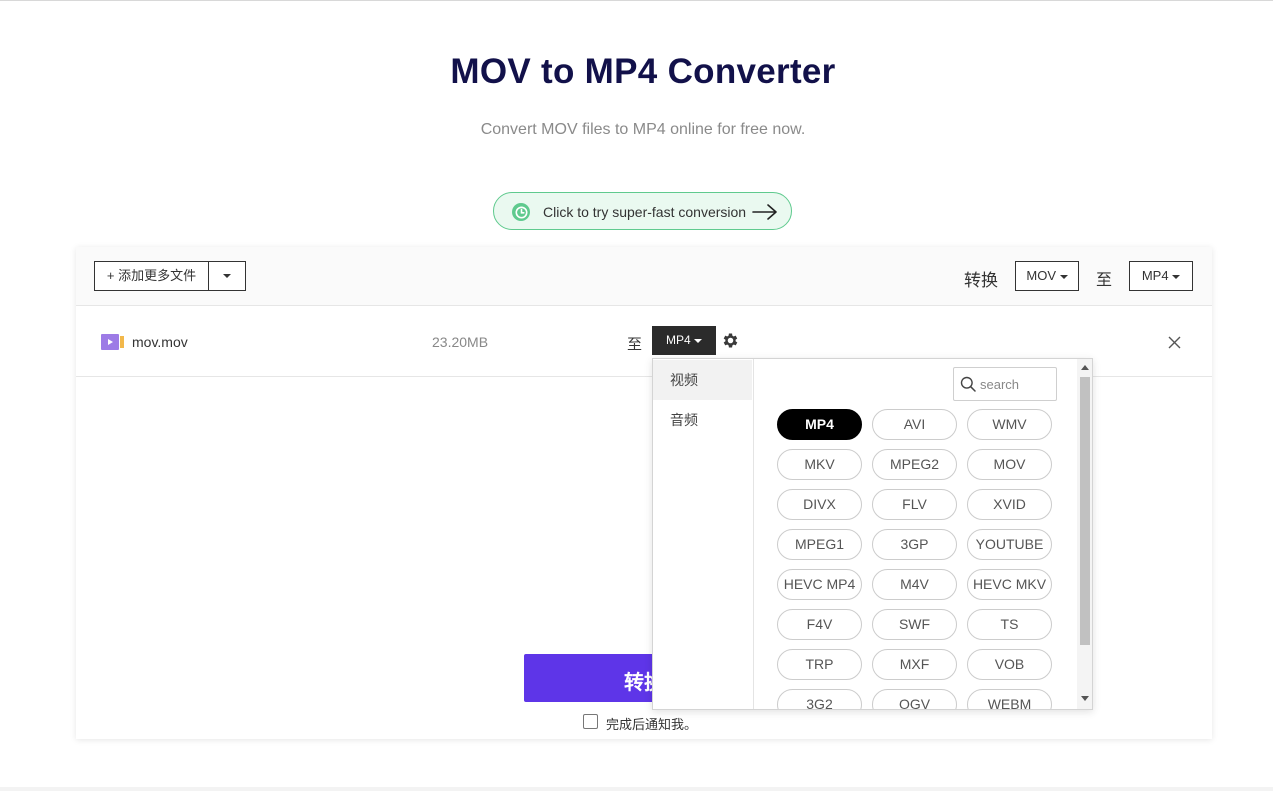  Describe the element at coordinates (819, 464) in the screenshot. I see `format-option: MKV` at that location.